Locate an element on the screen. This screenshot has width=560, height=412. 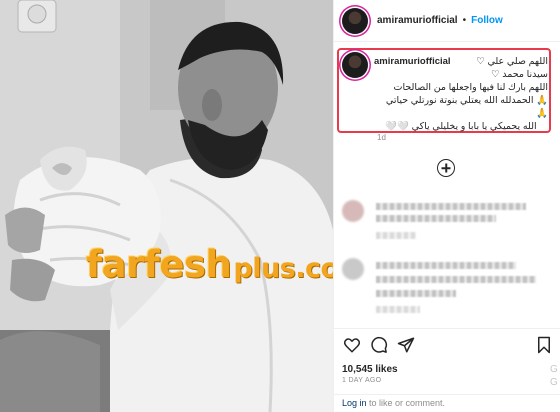
watermark-main: farfesh is located at coordinates (159, 264).